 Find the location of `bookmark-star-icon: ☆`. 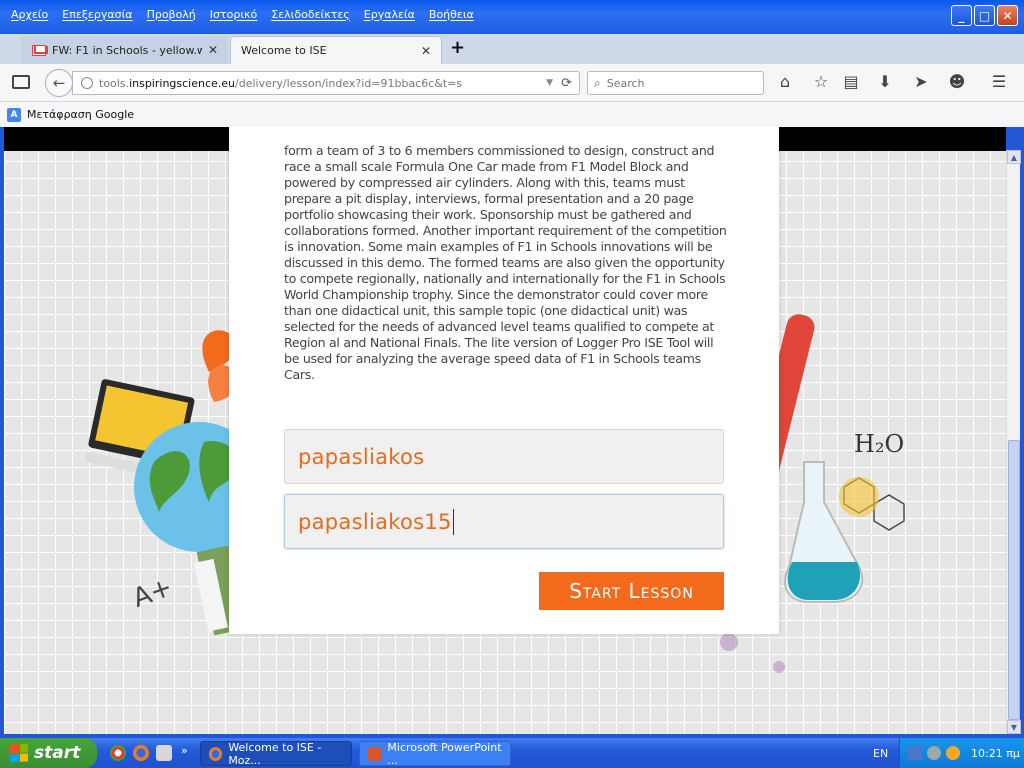

bookmark-star-icon: ☆ is located at coordinates (821, 81).